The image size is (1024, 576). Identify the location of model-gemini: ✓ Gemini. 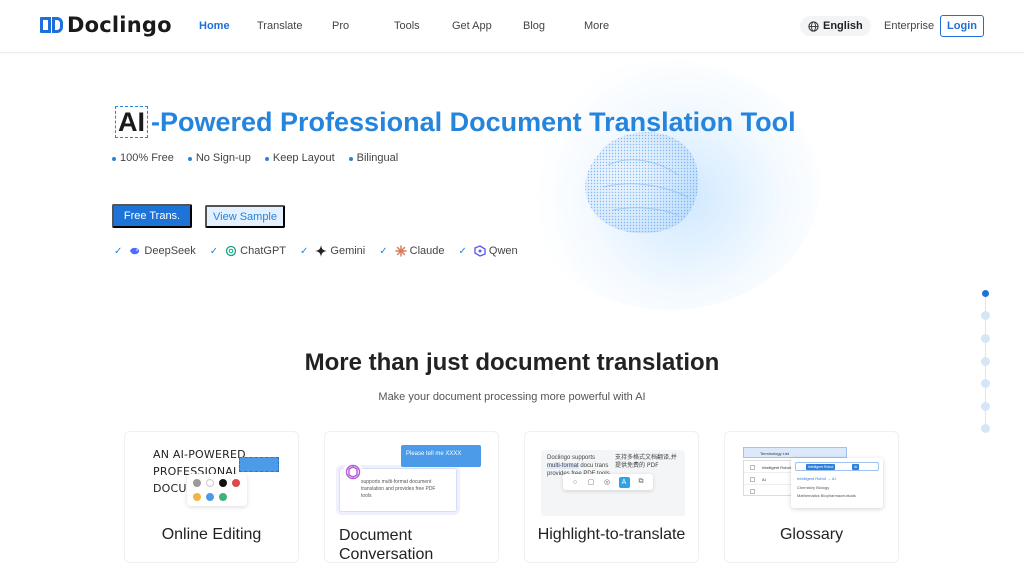
(332, 251).